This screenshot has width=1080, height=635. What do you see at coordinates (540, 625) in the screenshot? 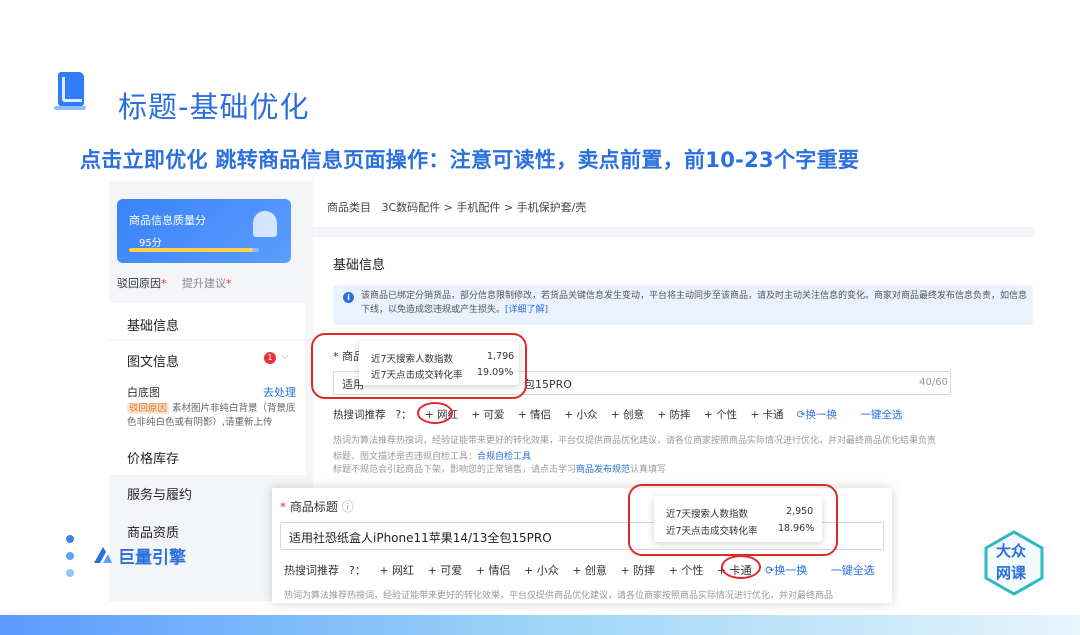
I see `bottom-gradient-bar` at bounding box center [540, 625].